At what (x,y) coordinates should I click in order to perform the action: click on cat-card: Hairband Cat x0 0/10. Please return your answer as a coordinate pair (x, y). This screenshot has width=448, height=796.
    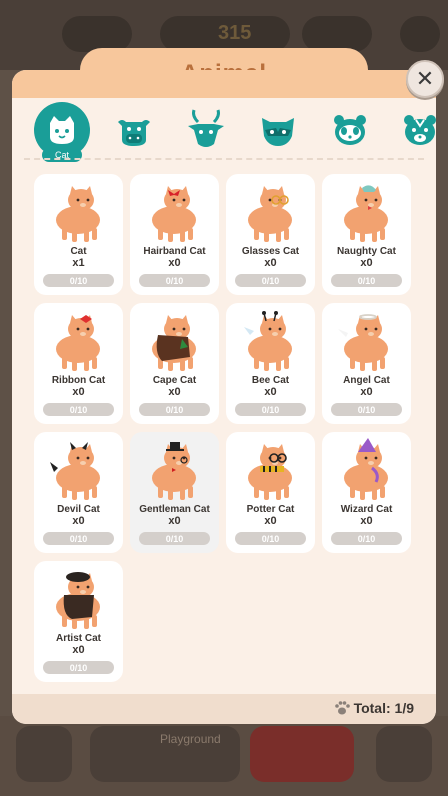
    Looking at the image, I should click on (174, 234).